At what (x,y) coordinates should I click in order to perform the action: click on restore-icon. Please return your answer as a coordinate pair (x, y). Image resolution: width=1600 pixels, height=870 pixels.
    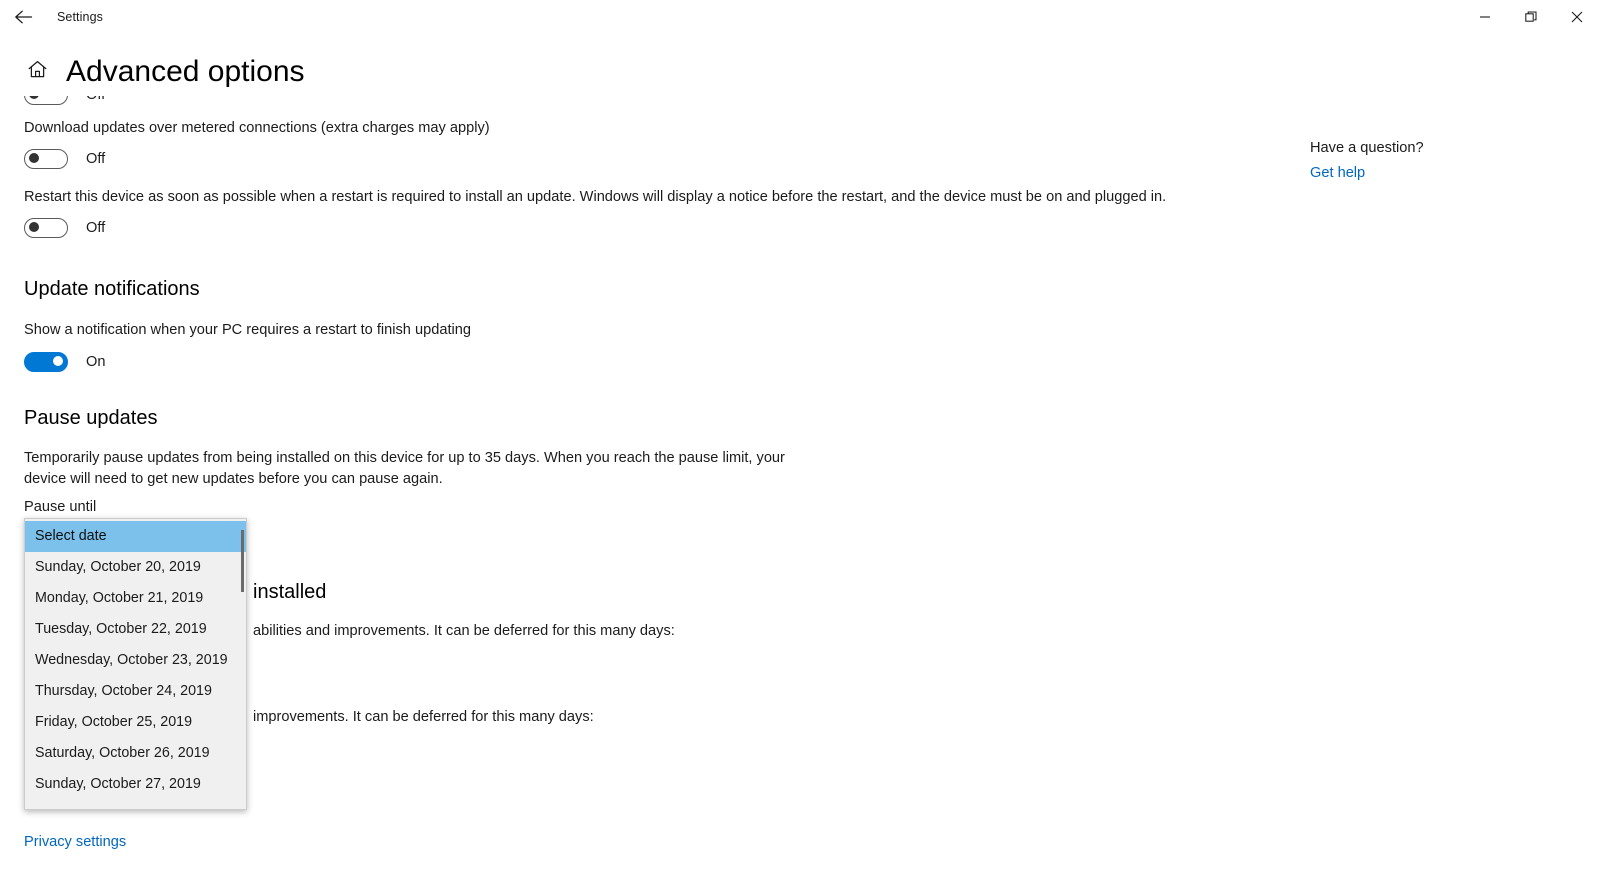
    Looking at the image, I should click on (1531, 17).